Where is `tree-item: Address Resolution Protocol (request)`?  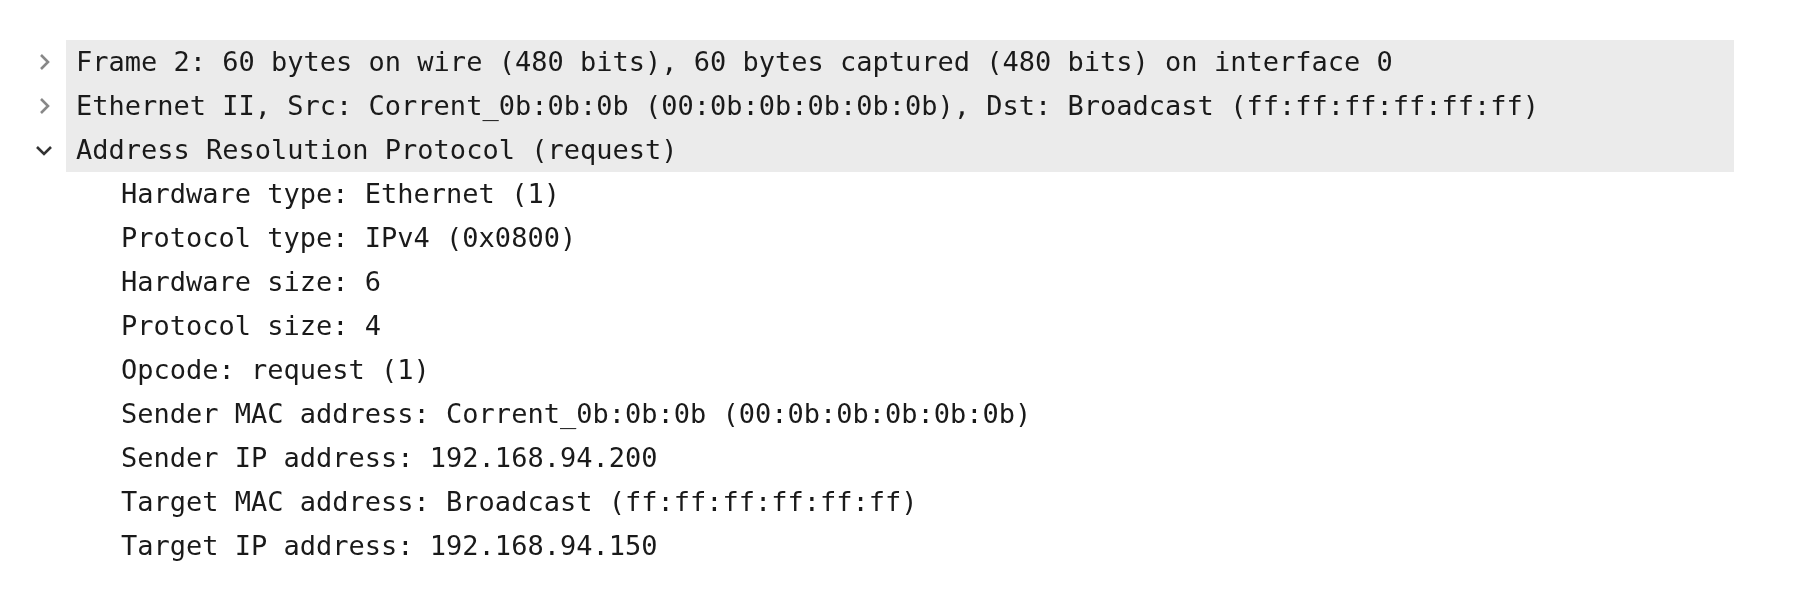 tree-item: Address Resolution Protocol (request) is located at coordinates (900, 150).